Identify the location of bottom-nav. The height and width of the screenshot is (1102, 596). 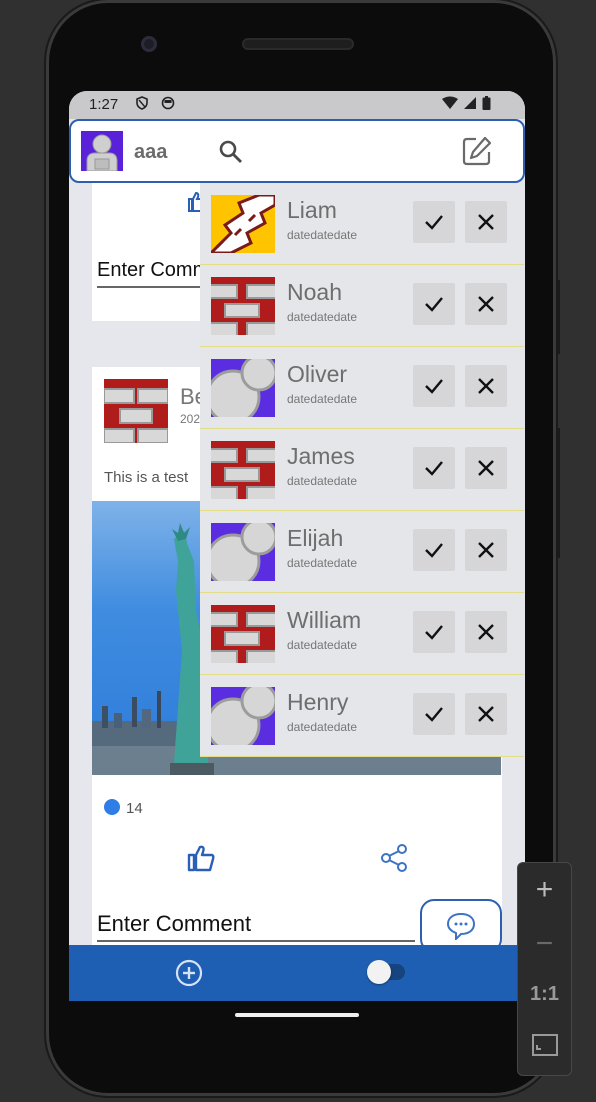
(297, 973).